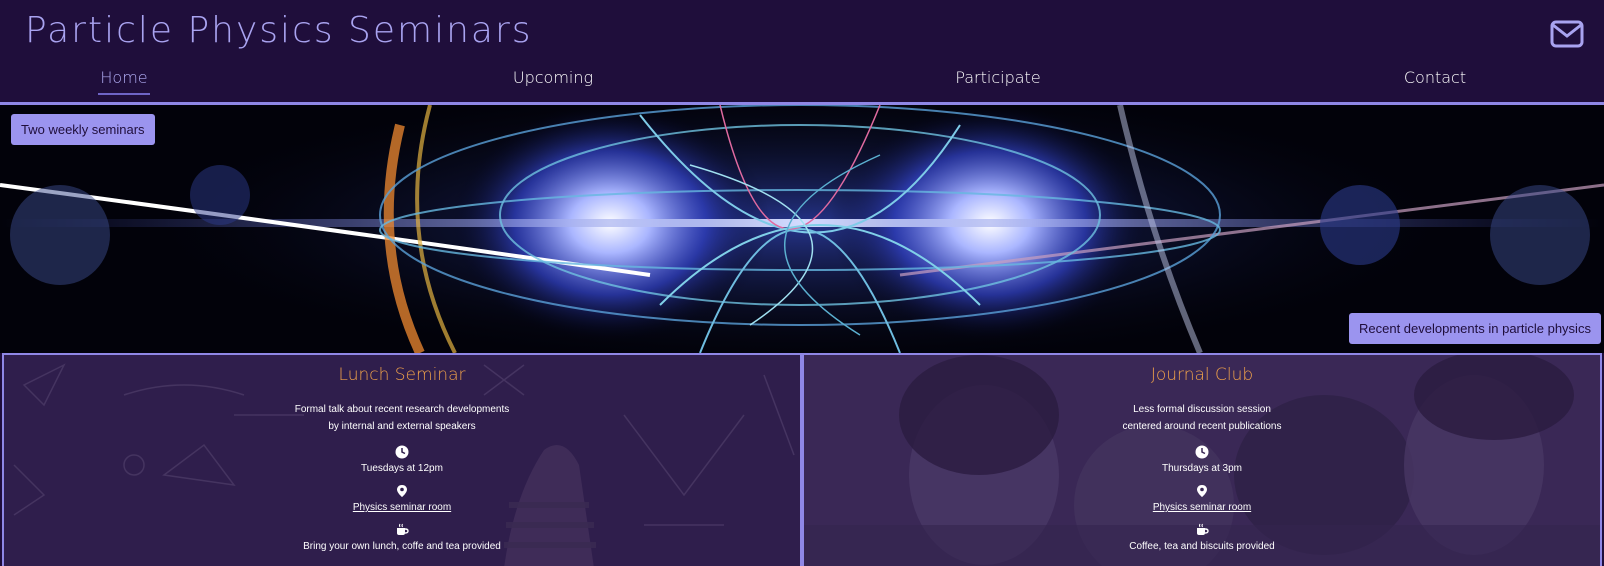 The height and width of the screenshot is (566, 1604). I want to click on nav-participate: Participate, so click(998, 80).